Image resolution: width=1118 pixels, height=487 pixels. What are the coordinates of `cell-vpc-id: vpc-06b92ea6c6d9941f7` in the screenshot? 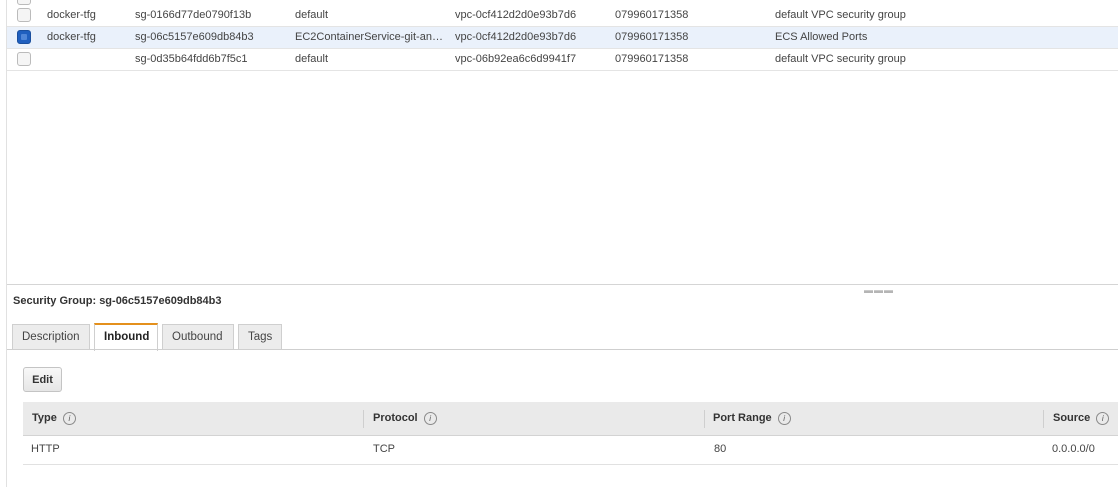 It's located at (516, 59).